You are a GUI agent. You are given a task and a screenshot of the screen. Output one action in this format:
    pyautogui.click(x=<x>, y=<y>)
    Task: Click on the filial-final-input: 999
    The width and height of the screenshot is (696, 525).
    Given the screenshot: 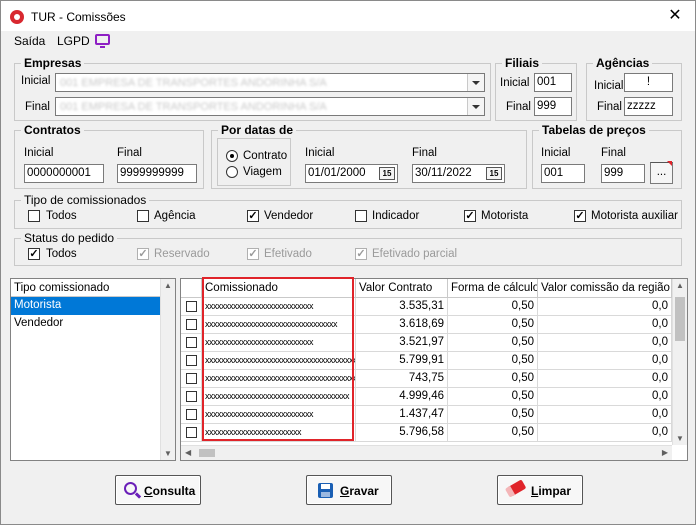 What is the action you would take?
    pyautogui.click(x=553, y=106)
    